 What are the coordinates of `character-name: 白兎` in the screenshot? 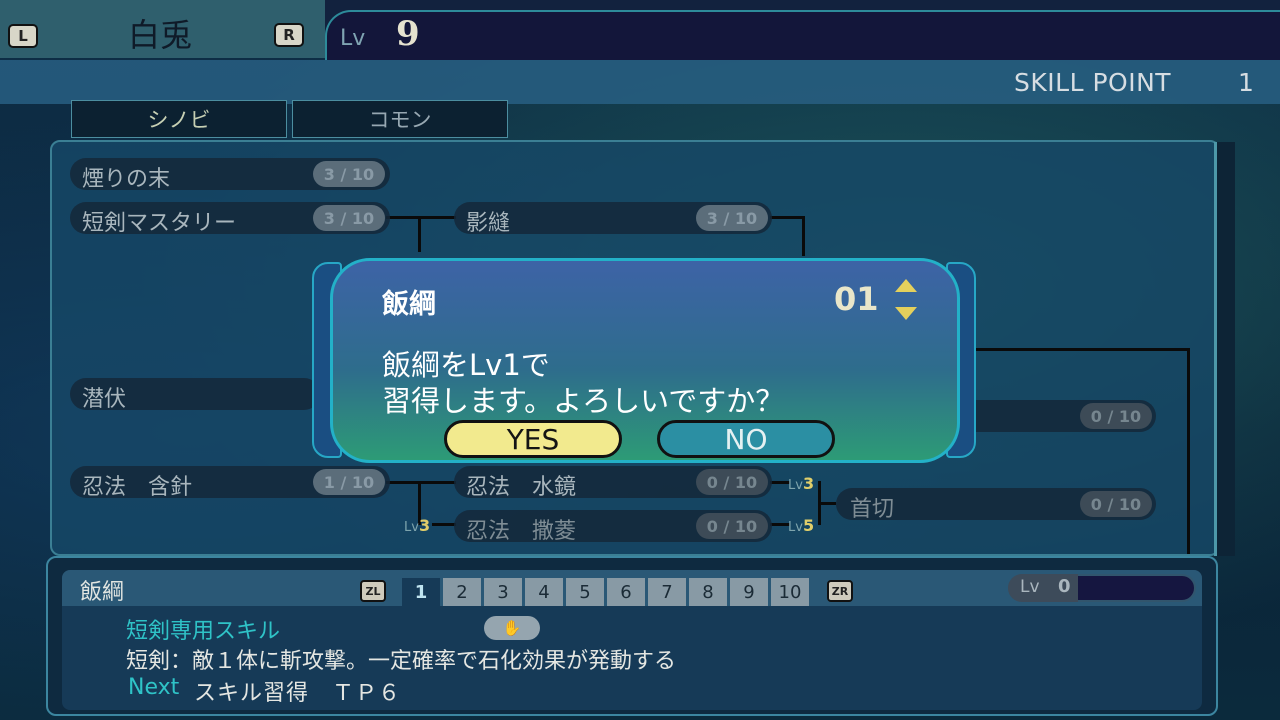 It's located at (159, 35).